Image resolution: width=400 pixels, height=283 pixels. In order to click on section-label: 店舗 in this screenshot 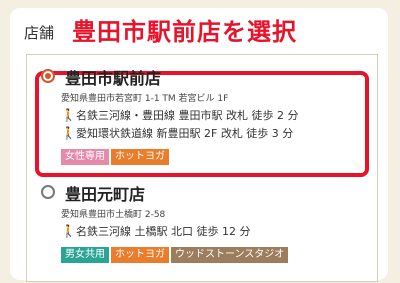, I will do `click(39, 33)`.